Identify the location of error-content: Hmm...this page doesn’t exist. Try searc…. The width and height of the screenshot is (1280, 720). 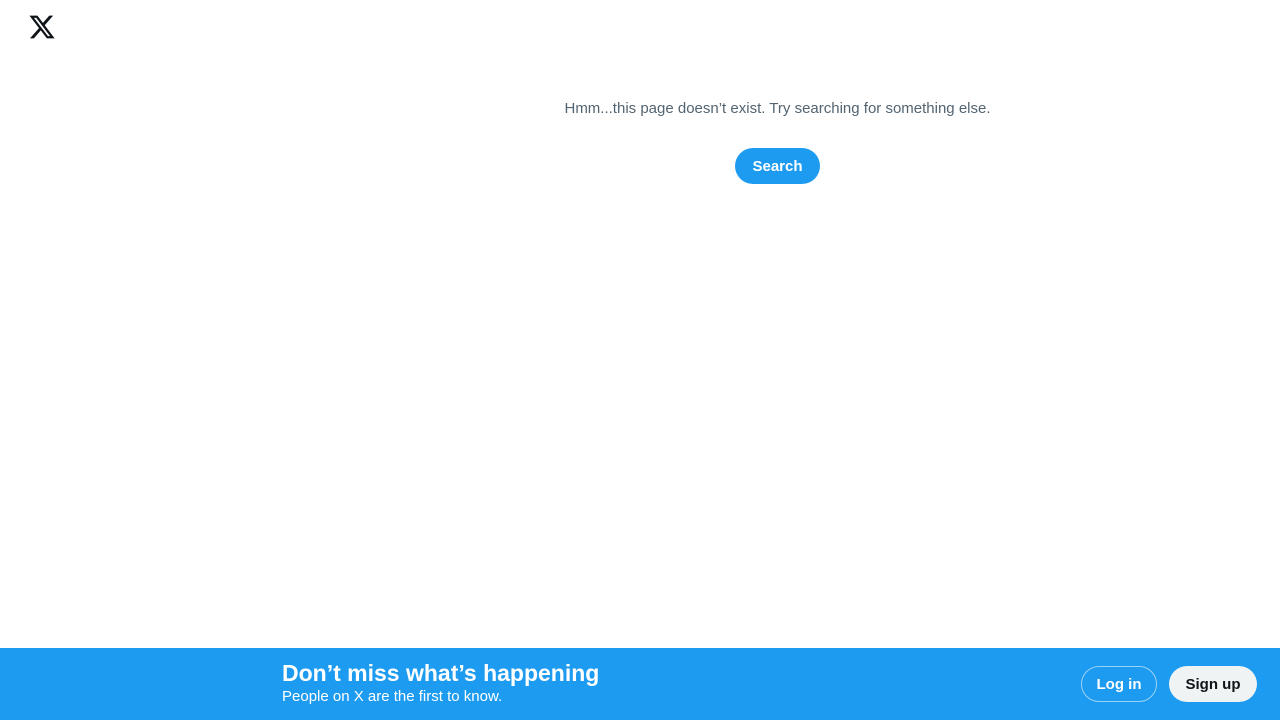
(777, 141).